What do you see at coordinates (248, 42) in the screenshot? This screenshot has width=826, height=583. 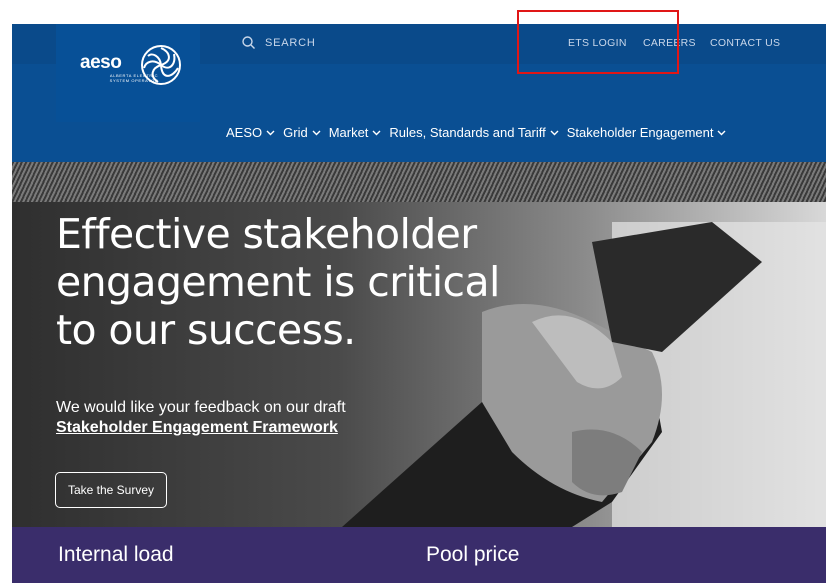 I see `search-icon` at bounding box center [248, 42].